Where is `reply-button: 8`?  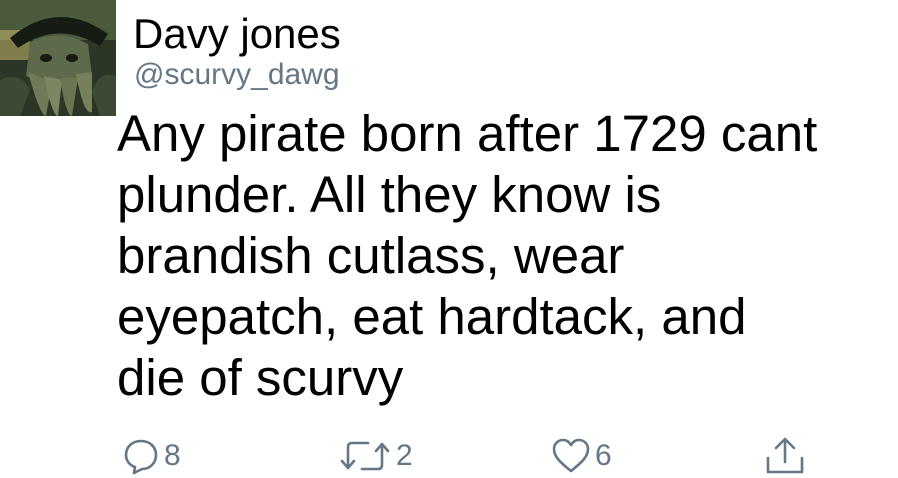 reply-button: 8 is located at coordinates (151, 456).